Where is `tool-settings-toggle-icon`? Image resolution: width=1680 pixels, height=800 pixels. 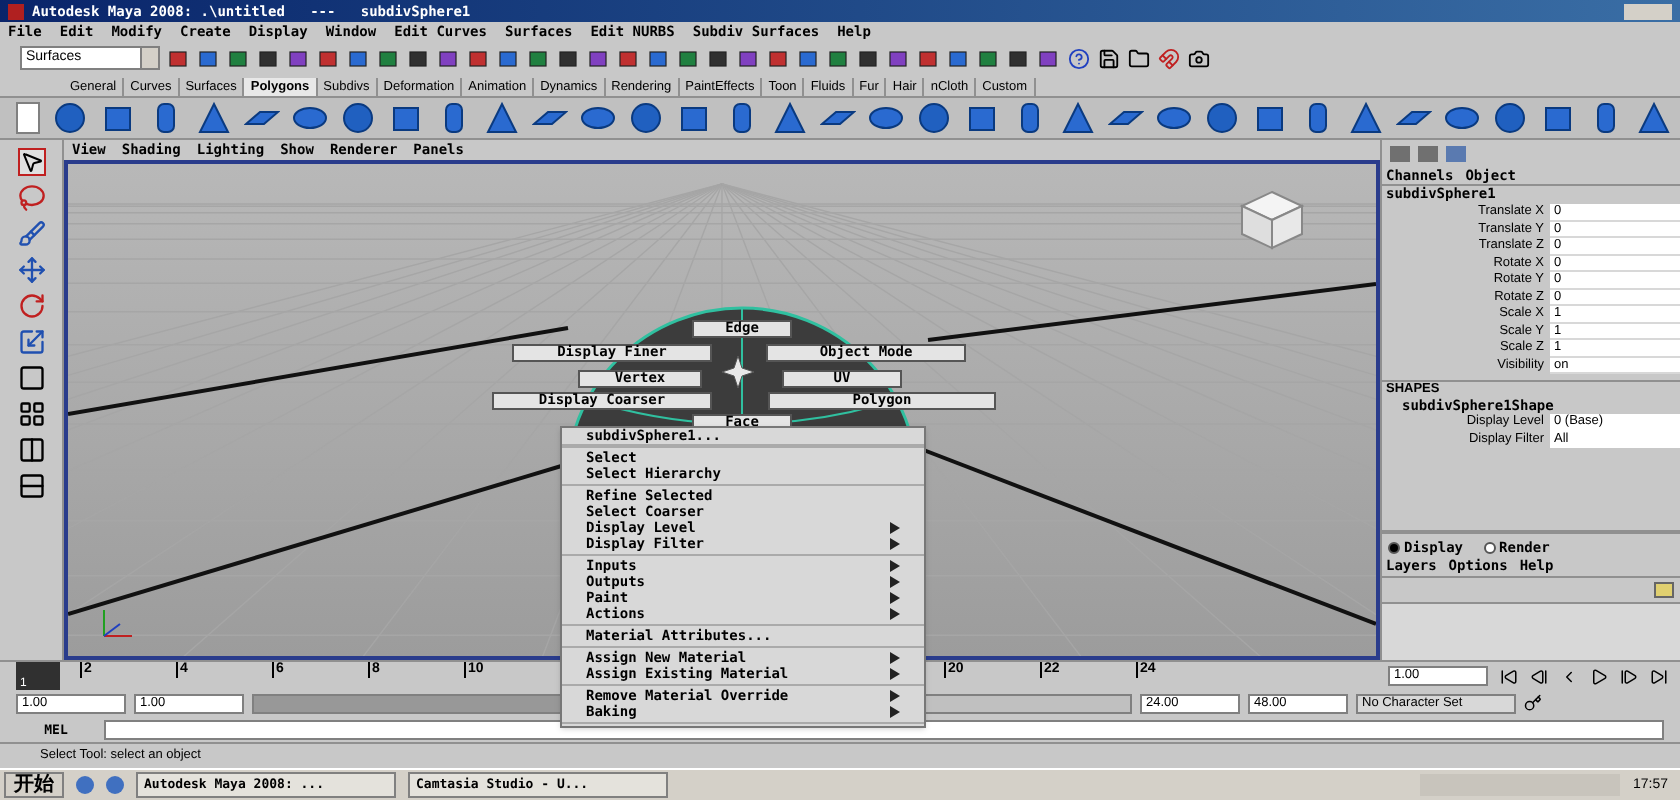 tool-settings-toggle-icon is located at coordinates (1456, 154).